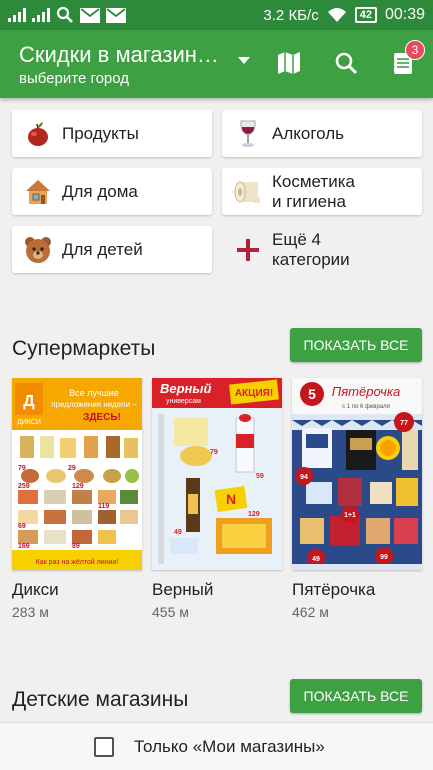 Image resolution: width=433 pixels, height=770 pixels. I want to click on svg-text: 69, so click(22, 526).